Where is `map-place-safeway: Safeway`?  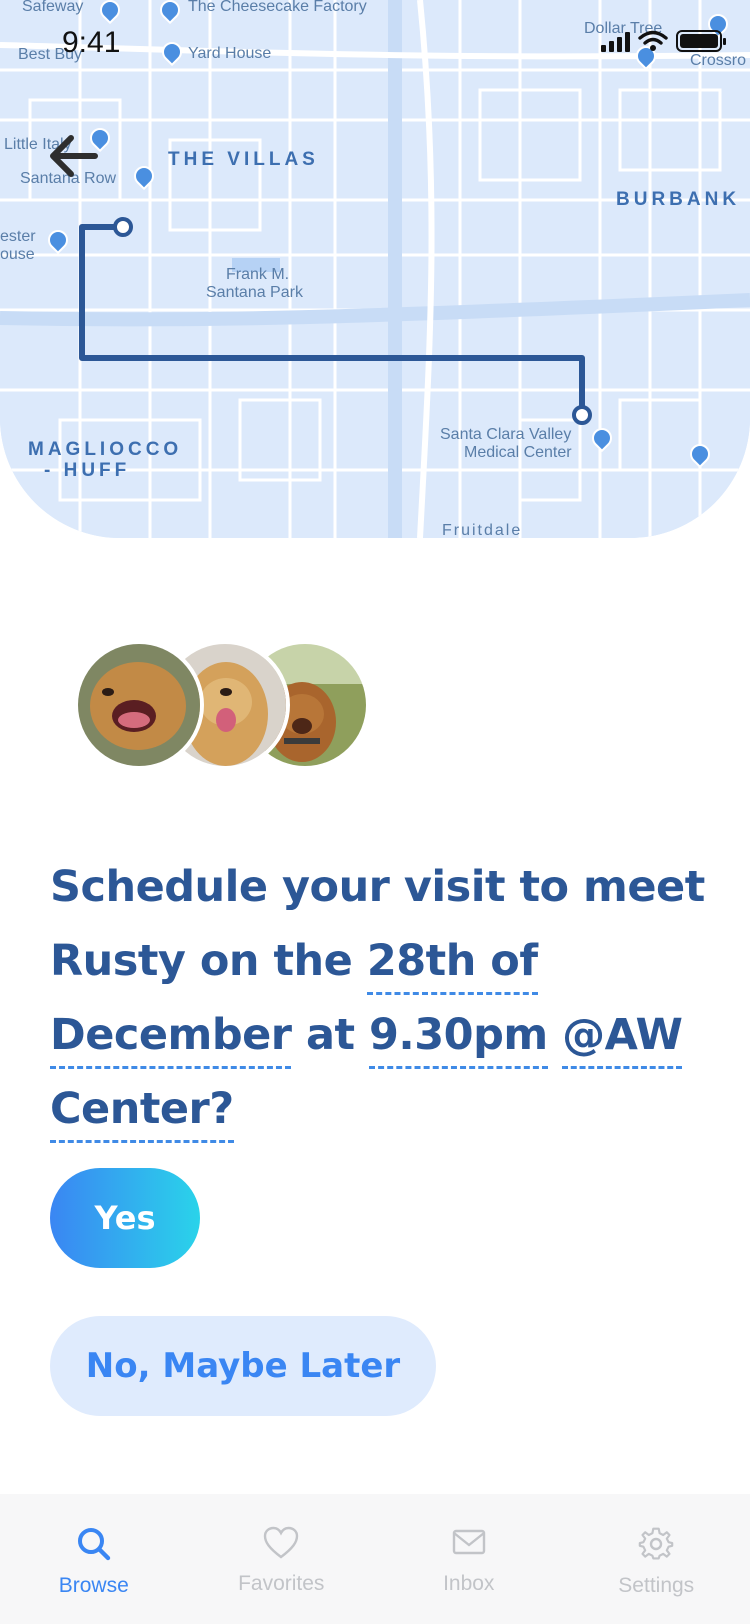
map-place-safeway: Safeway is located at coordinates (53, 7).